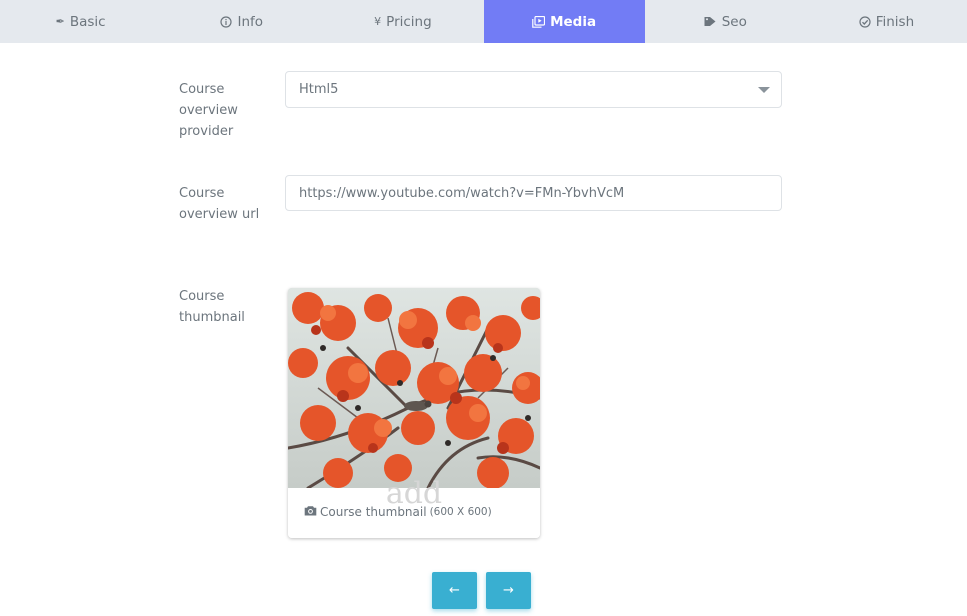  I want to click on url-label: Course overview url, so click(219, 204).